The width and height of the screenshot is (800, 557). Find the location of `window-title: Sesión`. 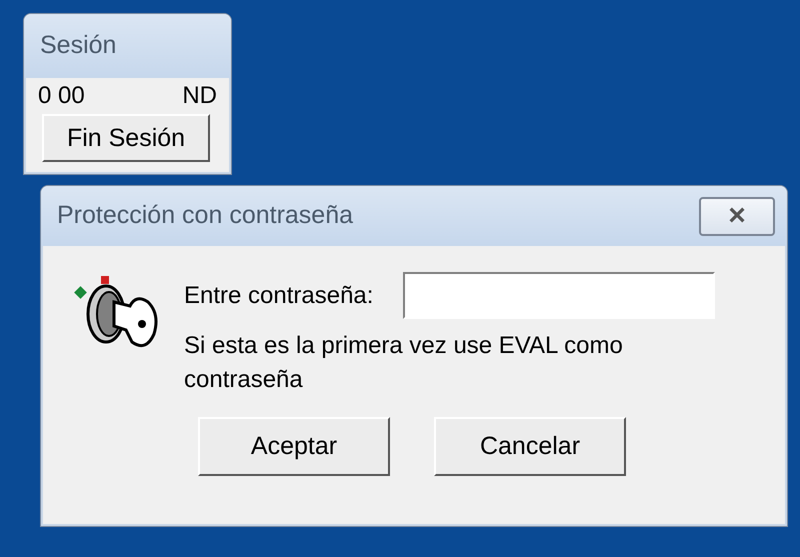

window-title: Sesión is located at coordinates (78, 46).